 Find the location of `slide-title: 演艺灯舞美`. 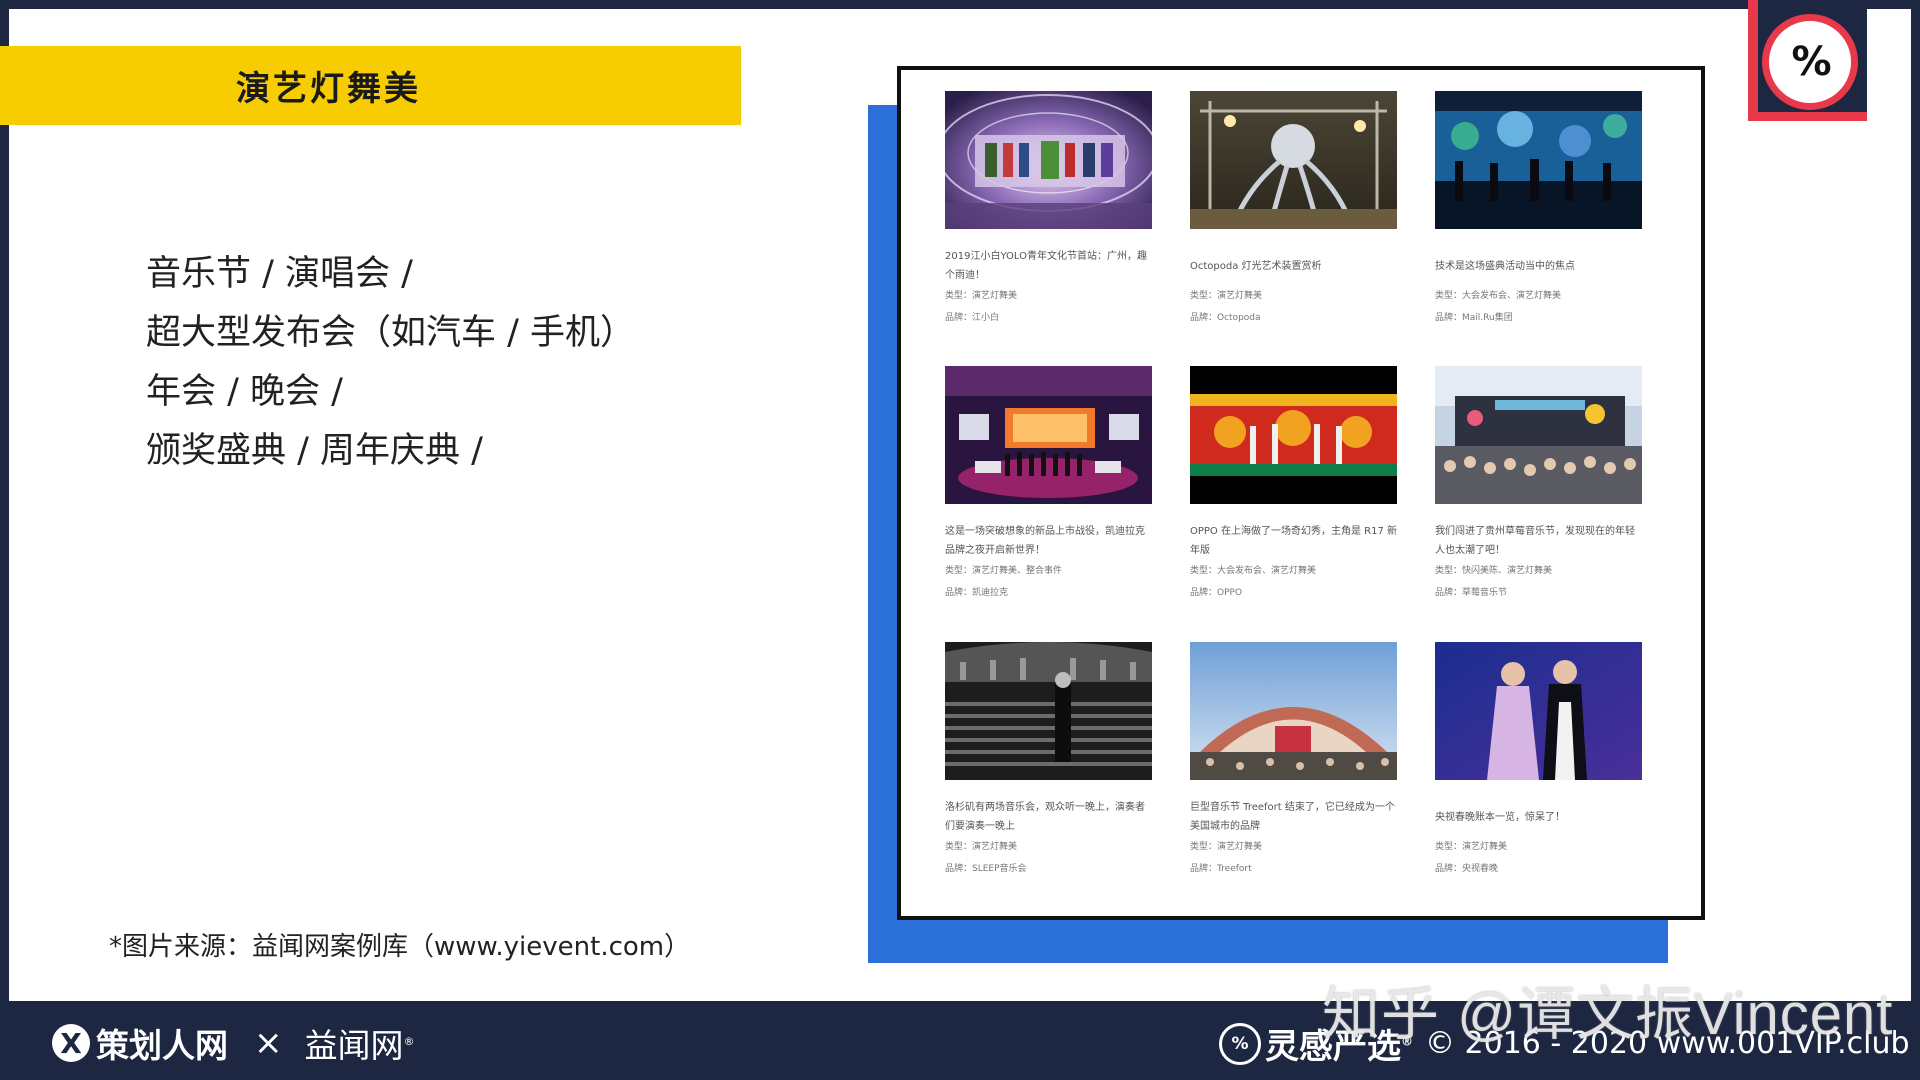

slide-title: 演艺灯舞美 is located at coordinates (328, 89).